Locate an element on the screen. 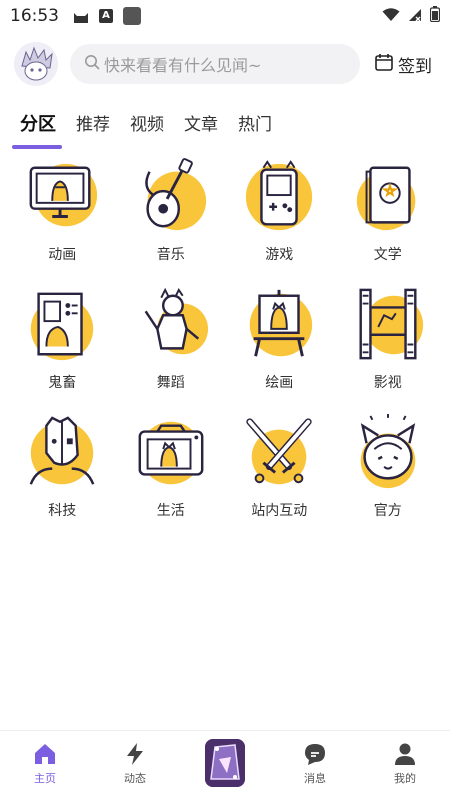 This screenshot has width=450, height=800. category-label: 官方 is located at coordinates (387, 511).